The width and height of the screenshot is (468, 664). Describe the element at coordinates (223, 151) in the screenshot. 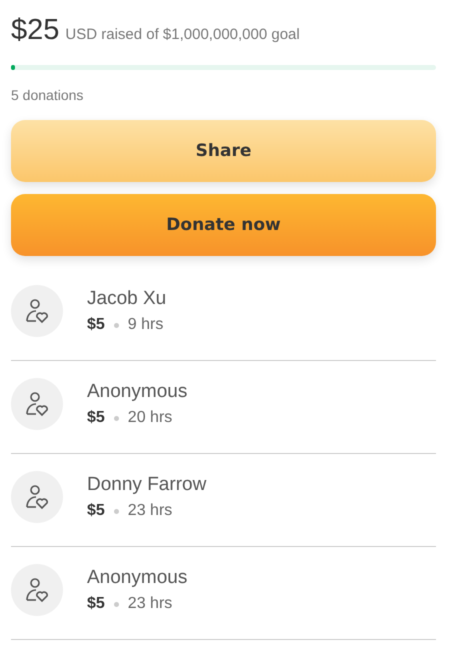

I see `share-button: Share` at that location.